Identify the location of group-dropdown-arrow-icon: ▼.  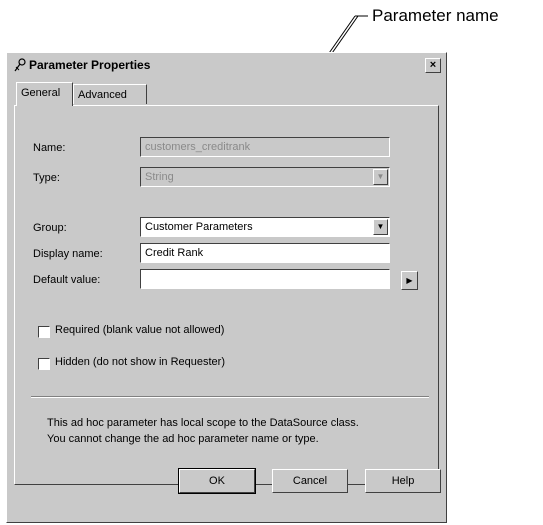
(380, 227).